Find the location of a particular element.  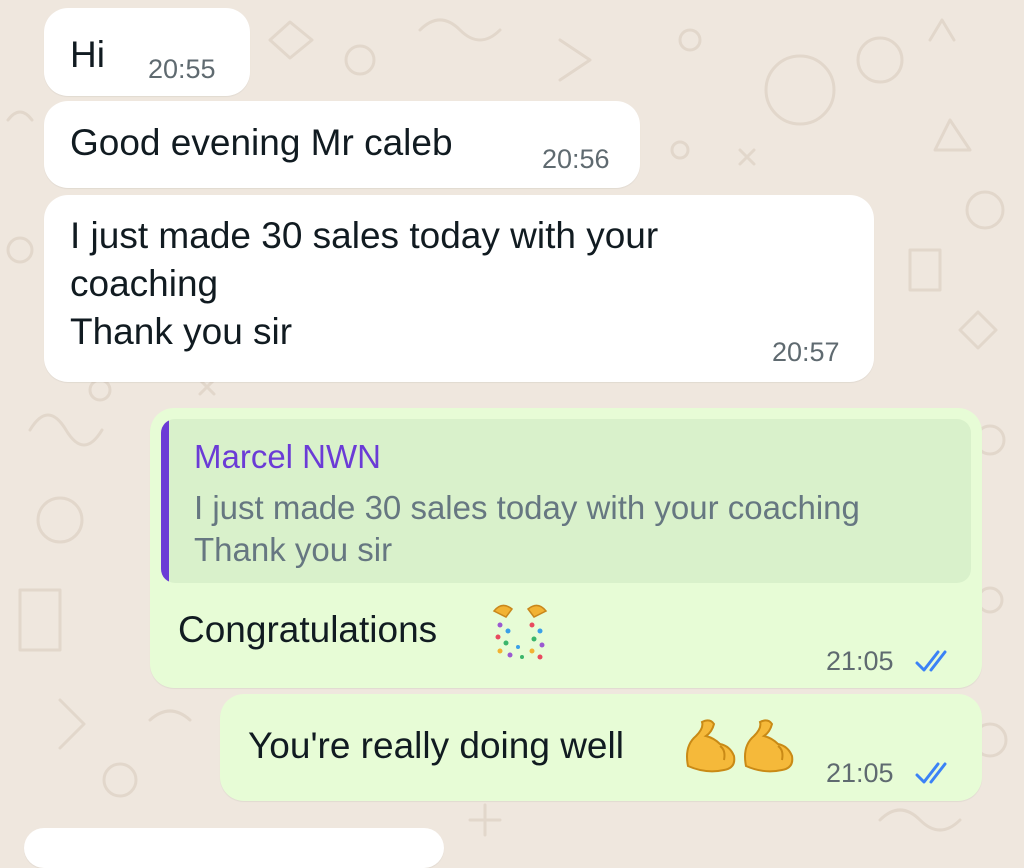

incoming-message-bubble-partial is located at coordinates (234, 848).